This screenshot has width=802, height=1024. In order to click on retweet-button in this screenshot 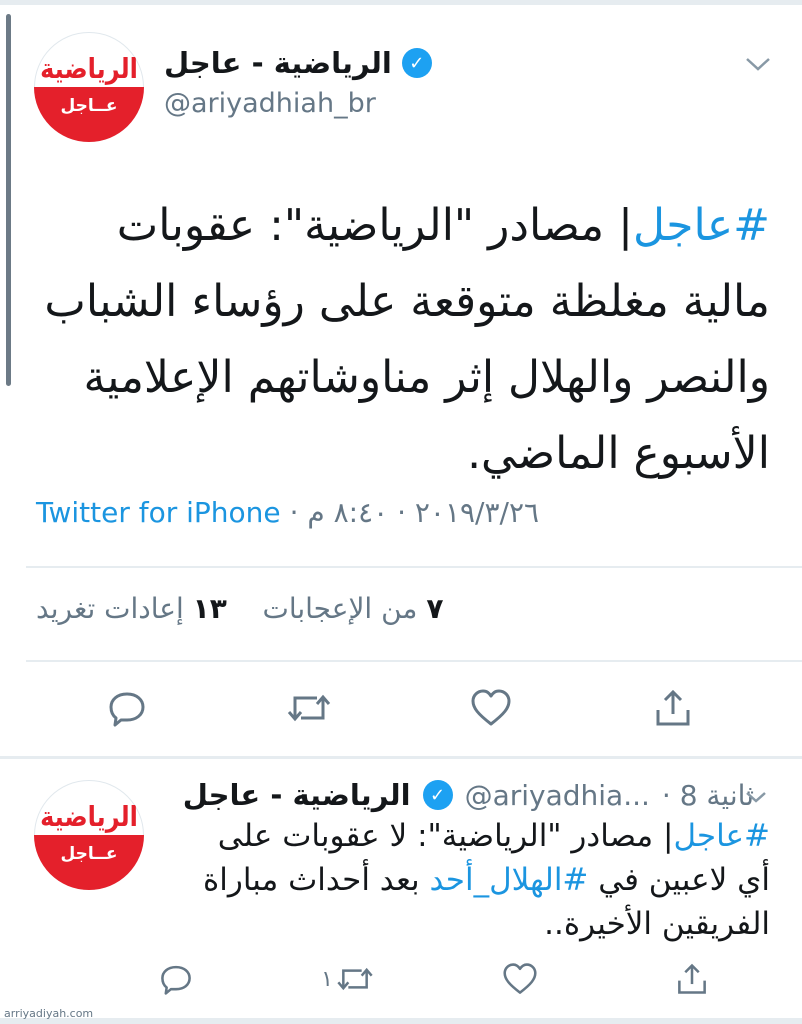, I will do `click(309, 708)`.